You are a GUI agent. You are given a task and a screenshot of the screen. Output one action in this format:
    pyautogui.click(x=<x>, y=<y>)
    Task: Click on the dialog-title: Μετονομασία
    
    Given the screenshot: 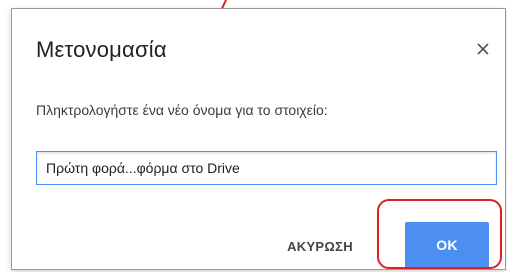 What is the action you would take?
    pyautogui.click(x=101, y=49)
    